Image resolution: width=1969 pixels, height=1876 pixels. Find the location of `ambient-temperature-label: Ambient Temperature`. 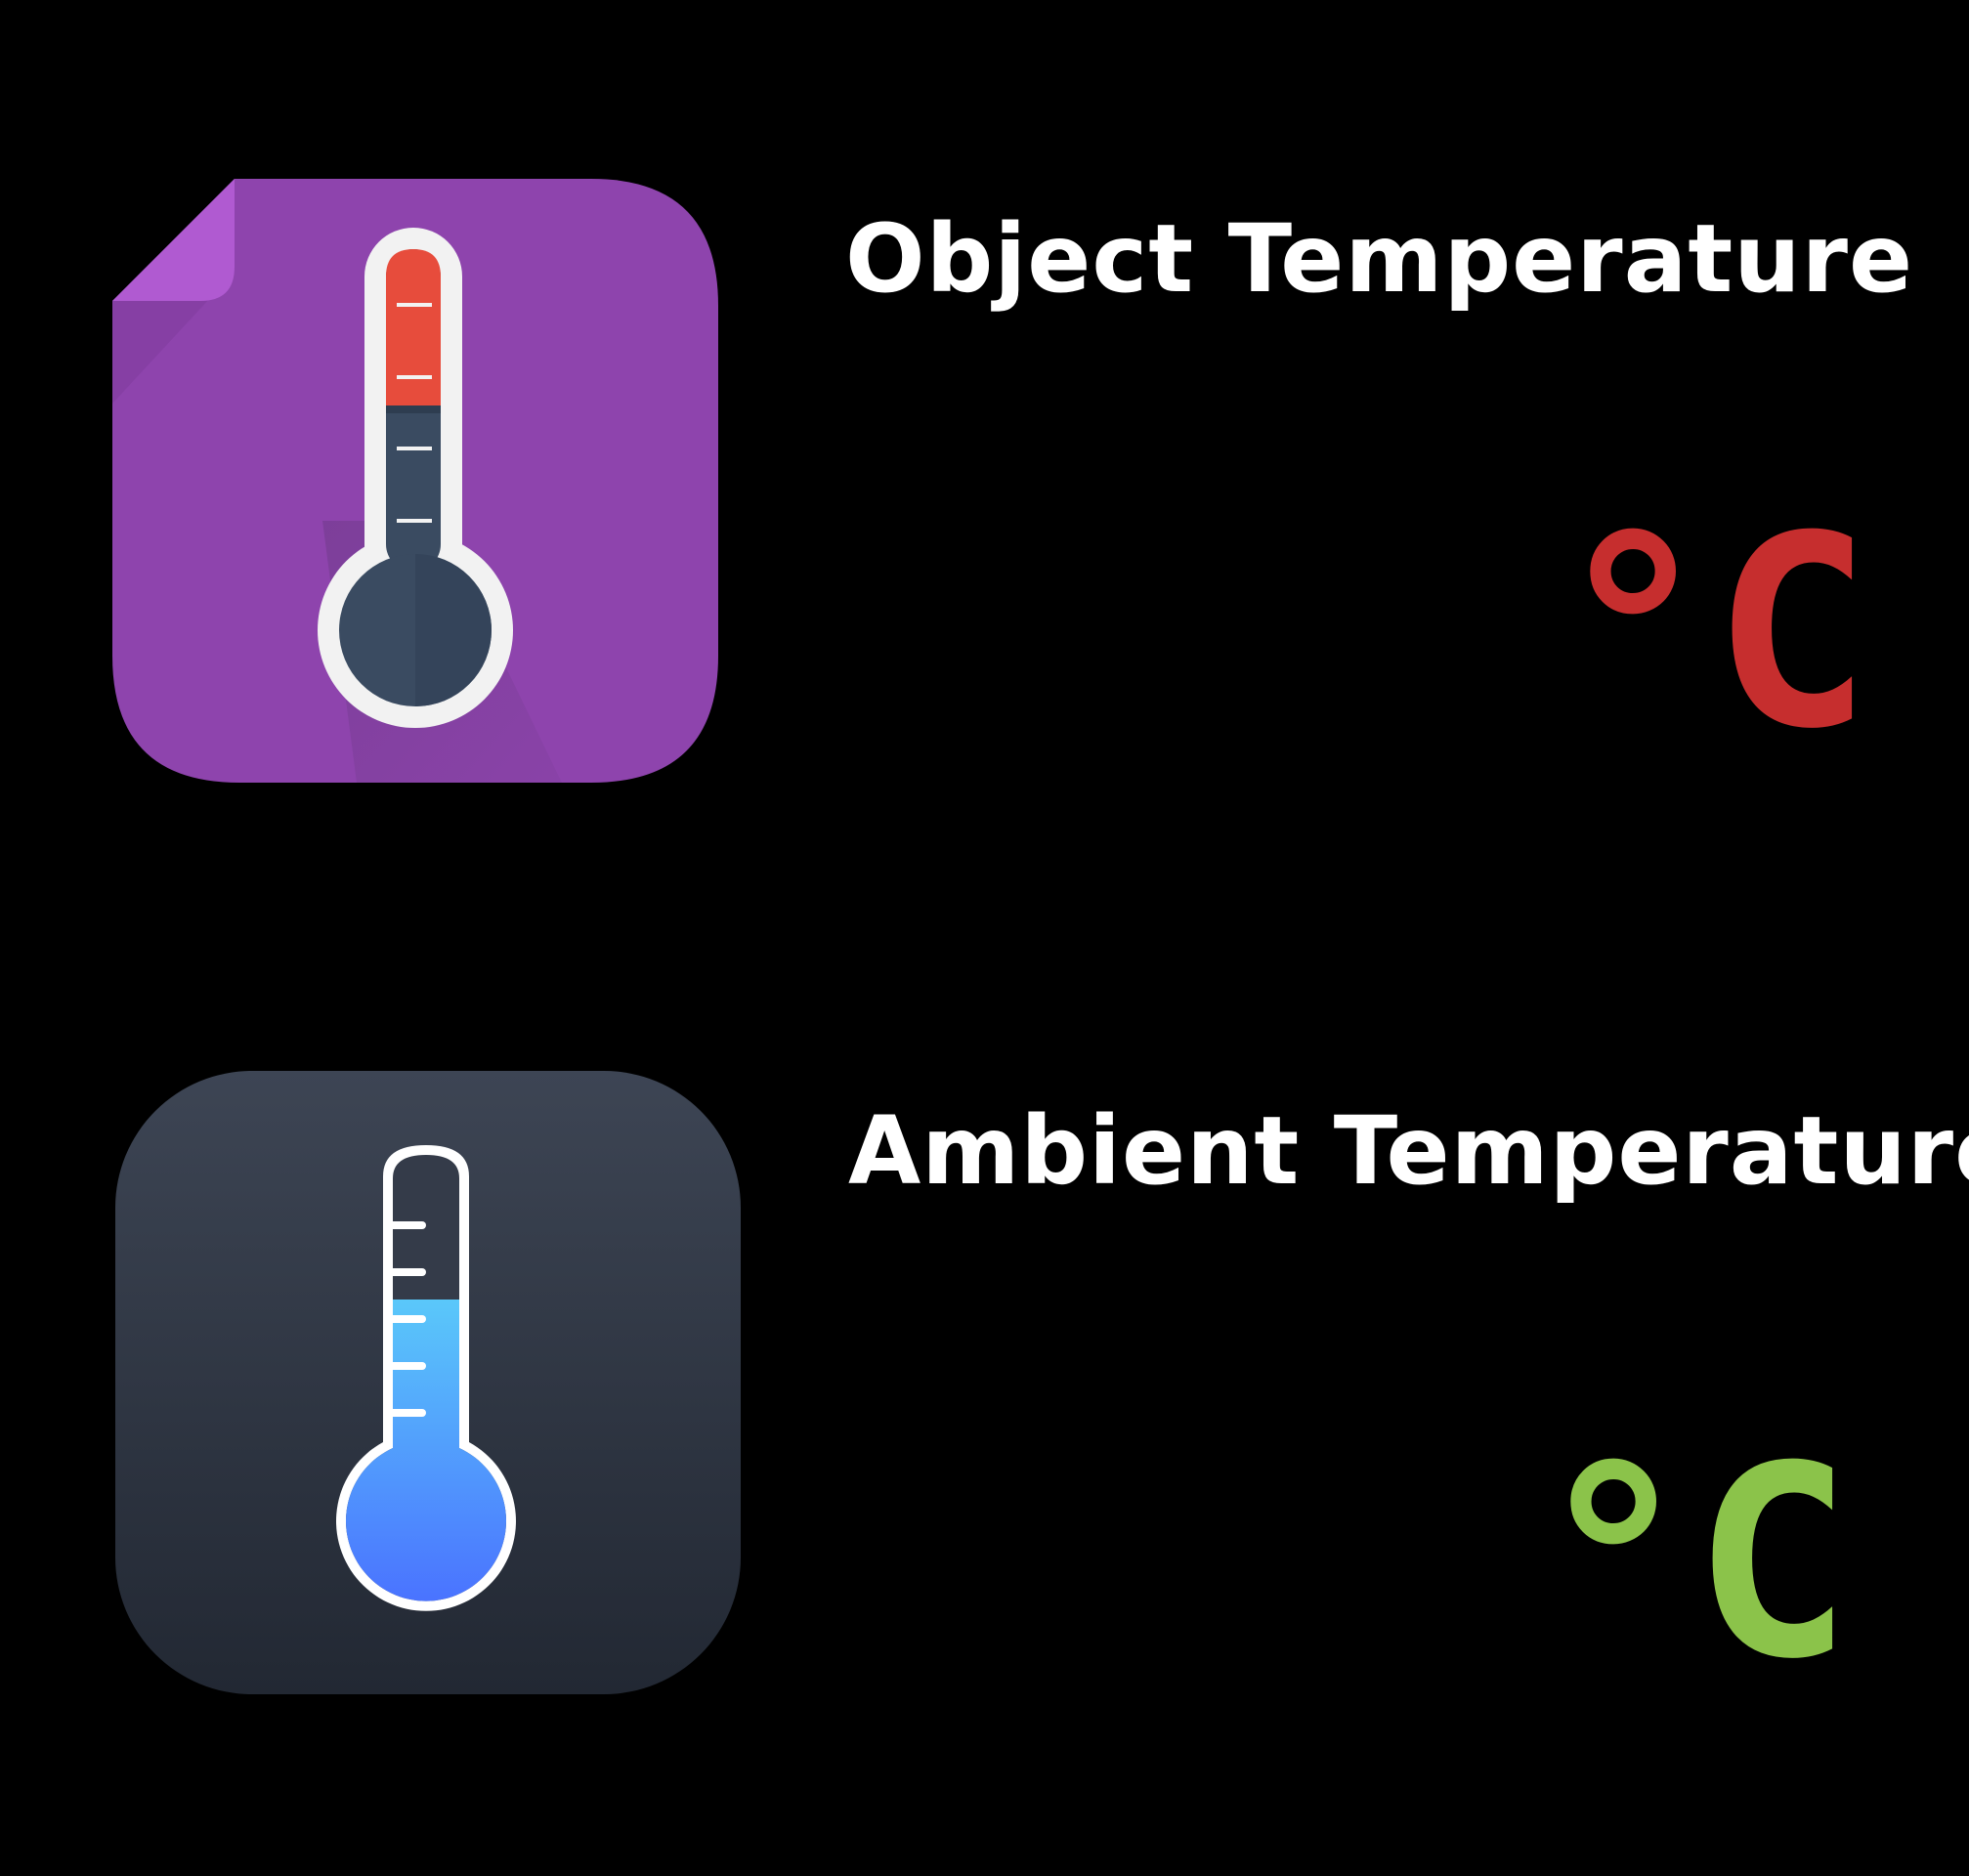

ambient-temperature-label: Ambient Temperature is located at coordinates (1408, 1151).